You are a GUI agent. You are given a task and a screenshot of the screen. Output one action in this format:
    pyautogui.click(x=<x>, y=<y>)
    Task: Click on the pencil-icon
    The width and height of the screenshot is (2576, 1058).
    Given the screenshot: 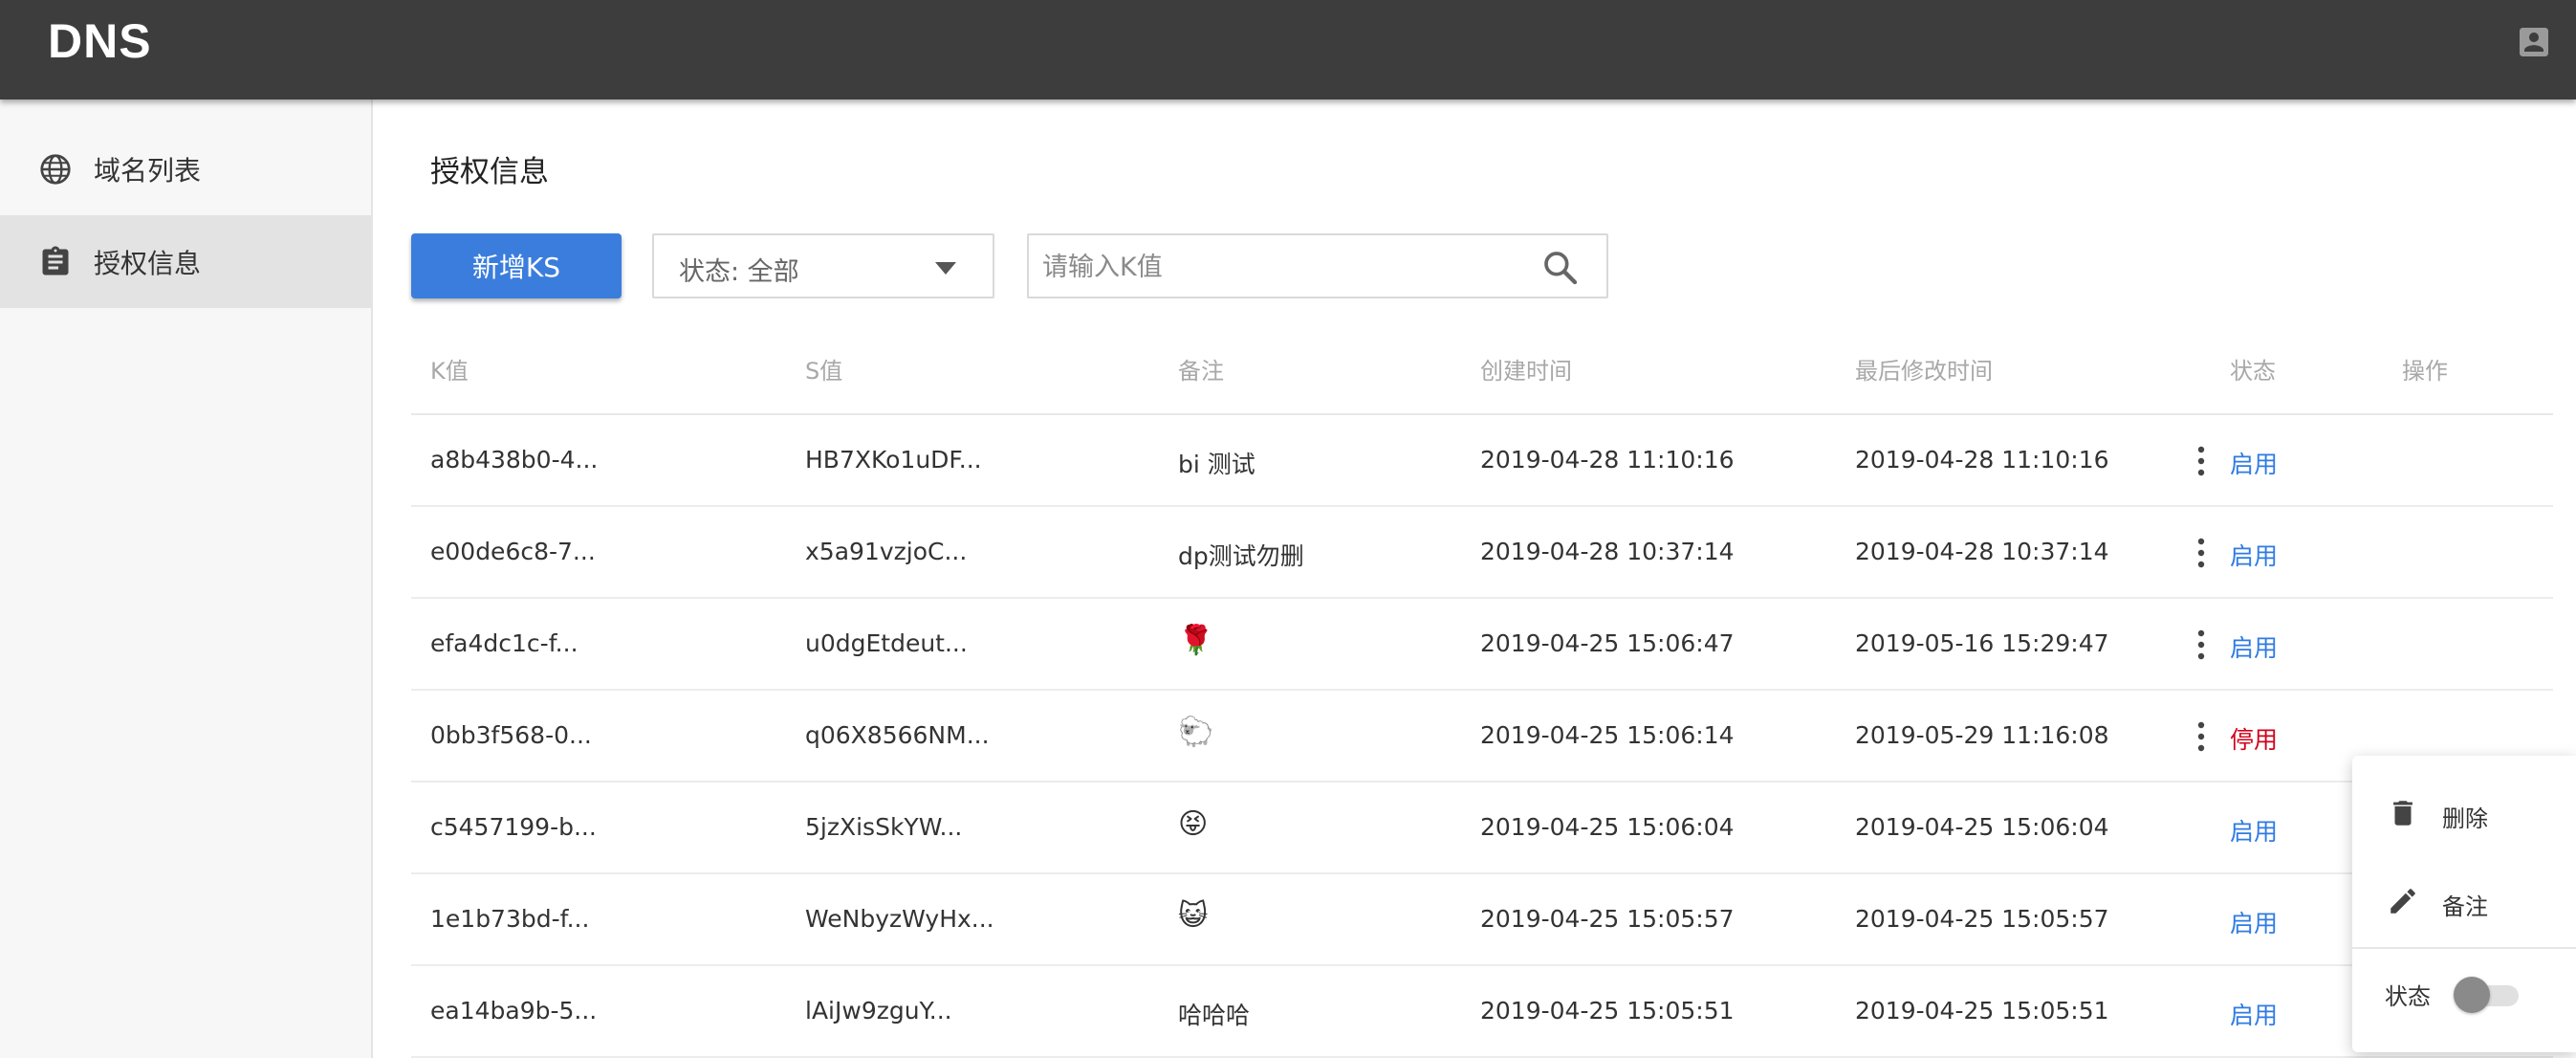 What is the action you would take?
    pyautogui.click(x=2402, y=901)
    